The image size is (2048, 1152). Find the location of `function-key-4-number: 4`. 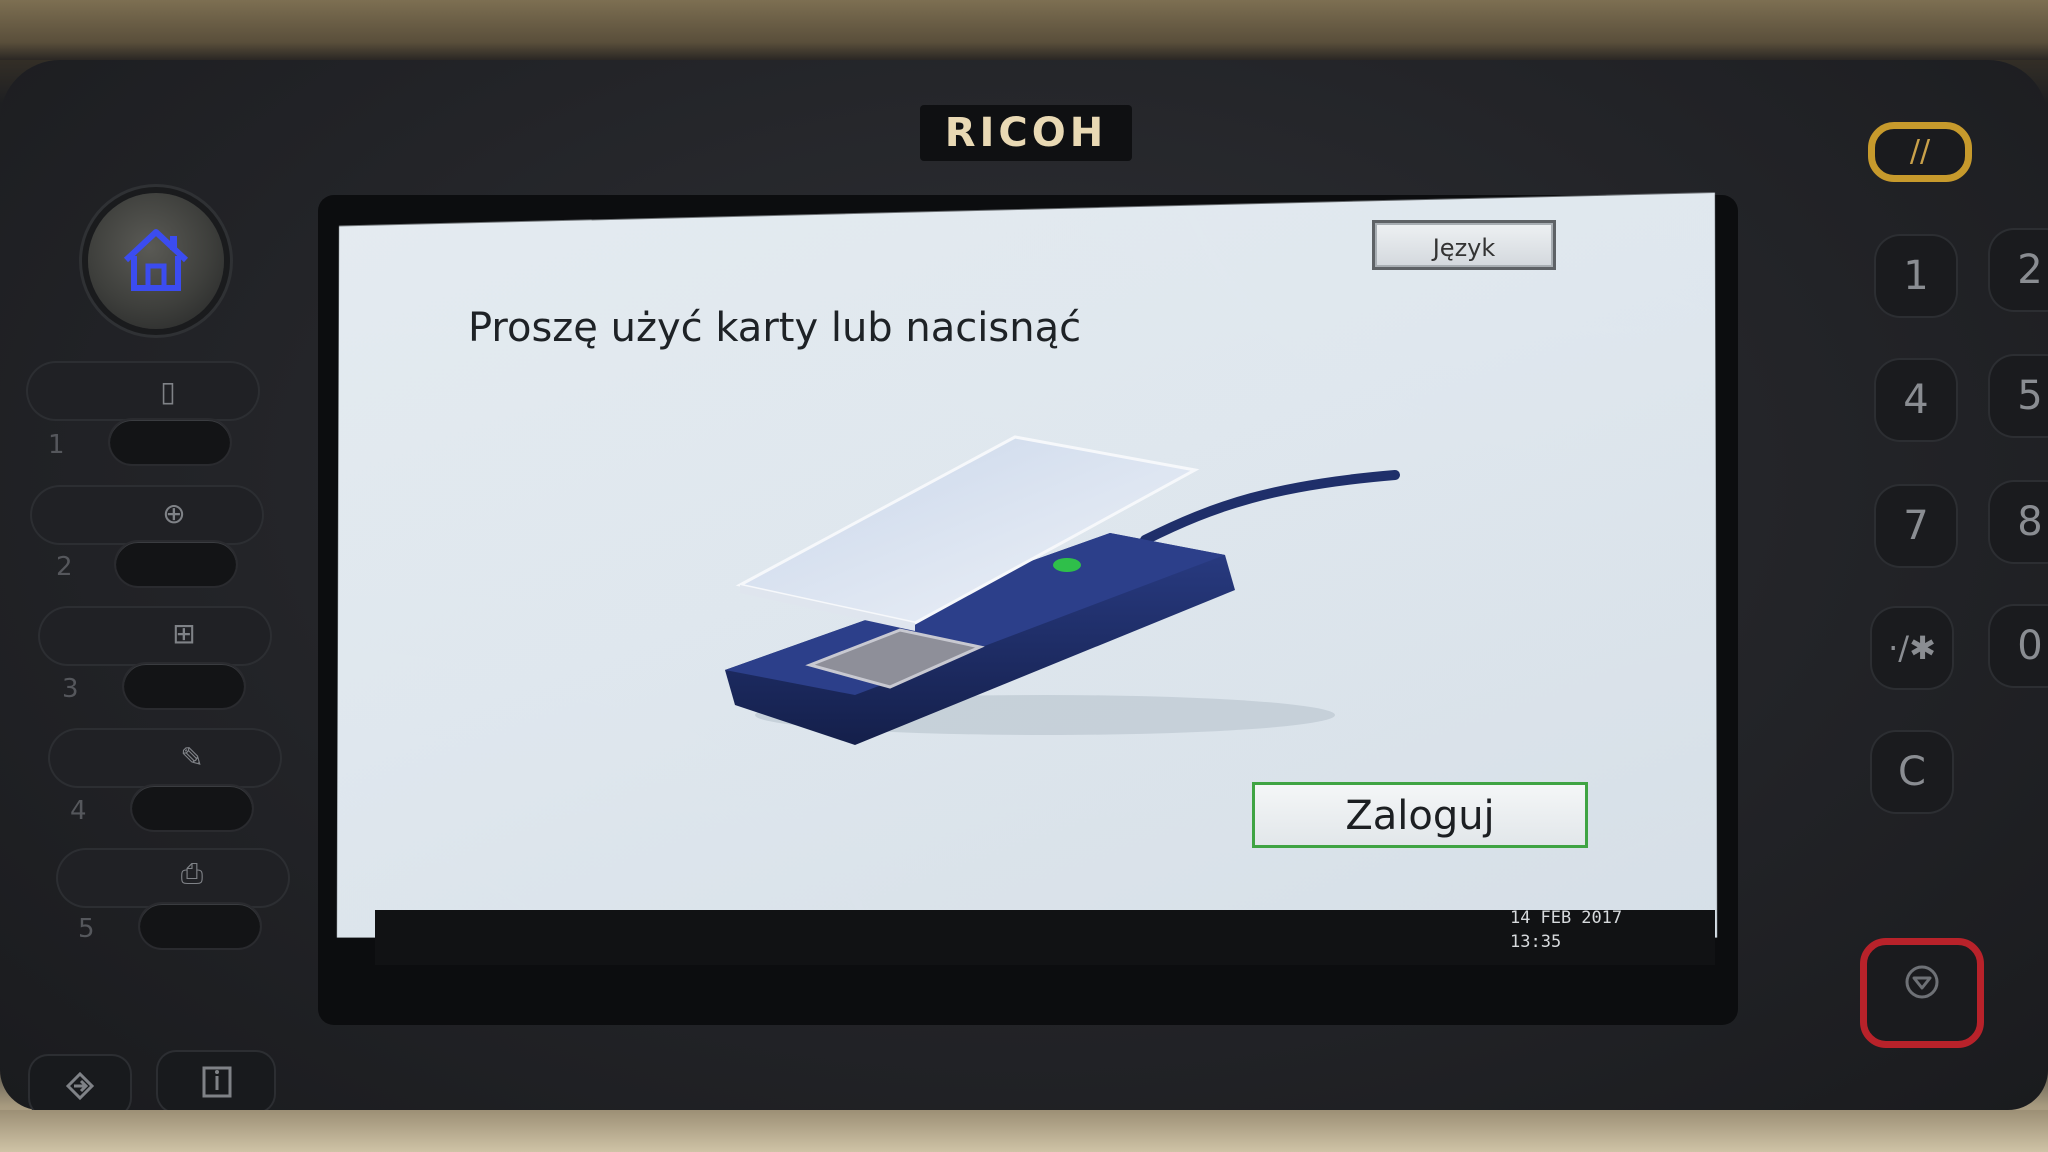

function-key-4-number: 4 is located at coordinates (78, 811).